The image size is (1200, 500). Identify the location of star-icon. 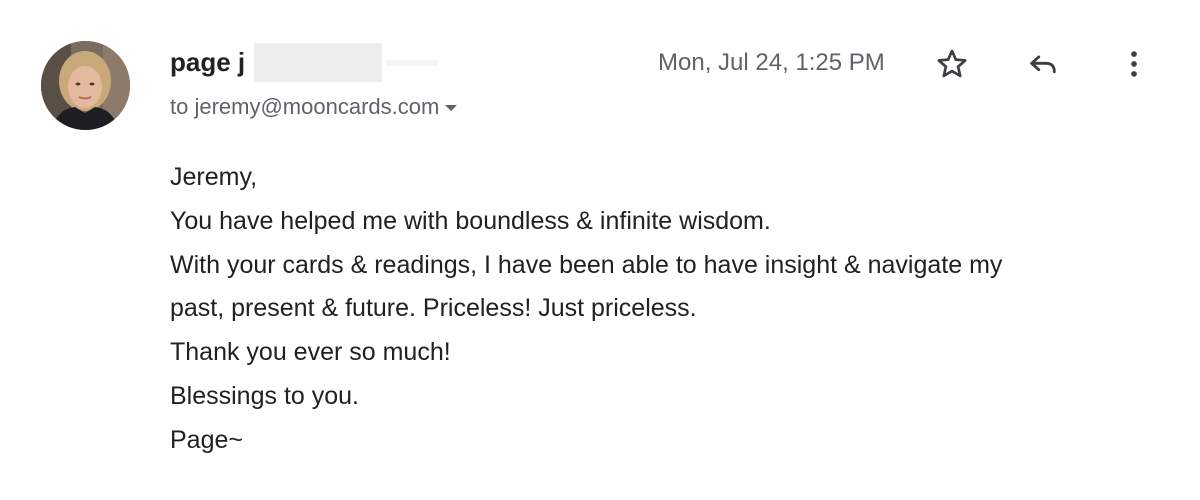
(952, 63).